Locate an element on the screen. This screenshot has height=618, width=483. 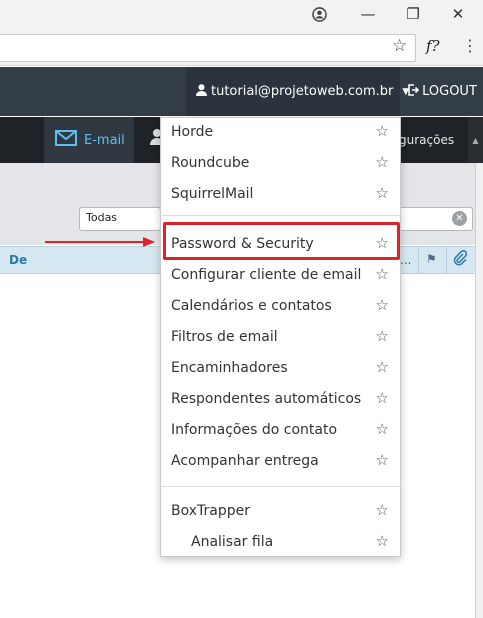
menu-item-squirrelmail: SquirrelMail ☆ is located at coordinates (280, 193).